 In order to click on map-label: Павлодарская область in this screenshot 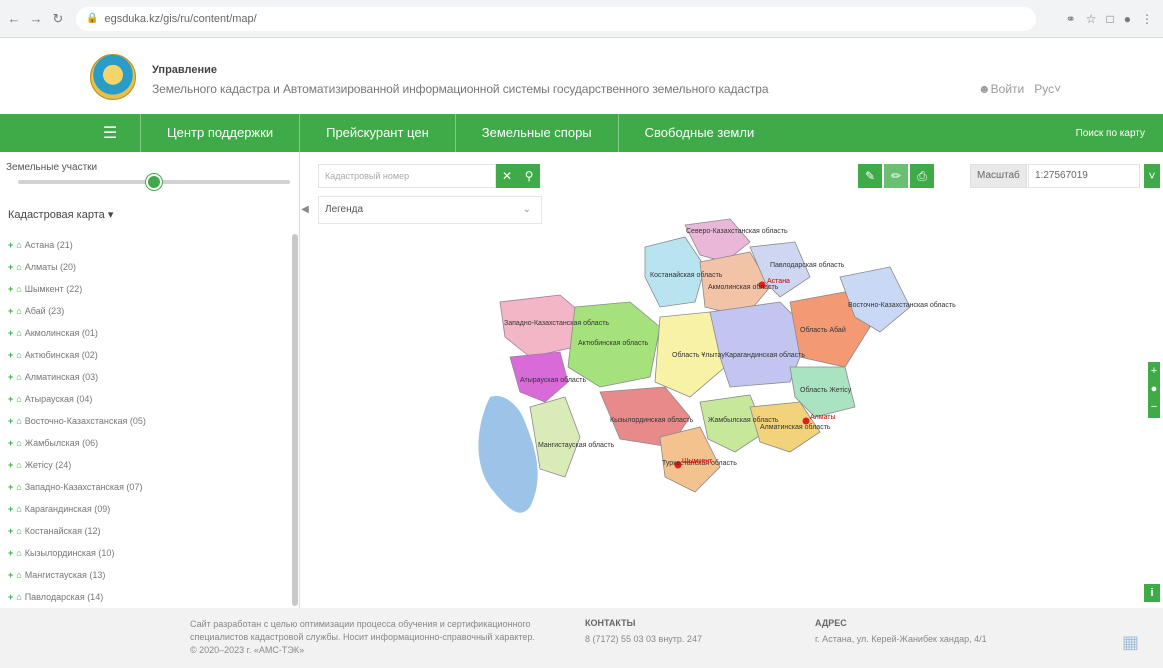, I will do `click(807, 265)`.